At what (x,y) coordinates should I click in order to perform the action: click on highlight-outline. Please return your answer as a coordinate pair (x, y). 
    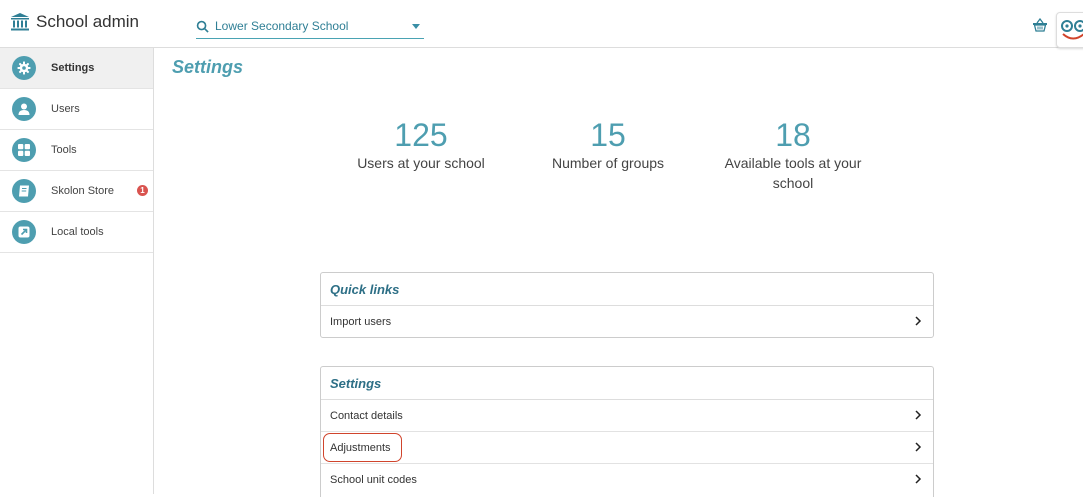
    Looking at the image, I should click on (362, 447).